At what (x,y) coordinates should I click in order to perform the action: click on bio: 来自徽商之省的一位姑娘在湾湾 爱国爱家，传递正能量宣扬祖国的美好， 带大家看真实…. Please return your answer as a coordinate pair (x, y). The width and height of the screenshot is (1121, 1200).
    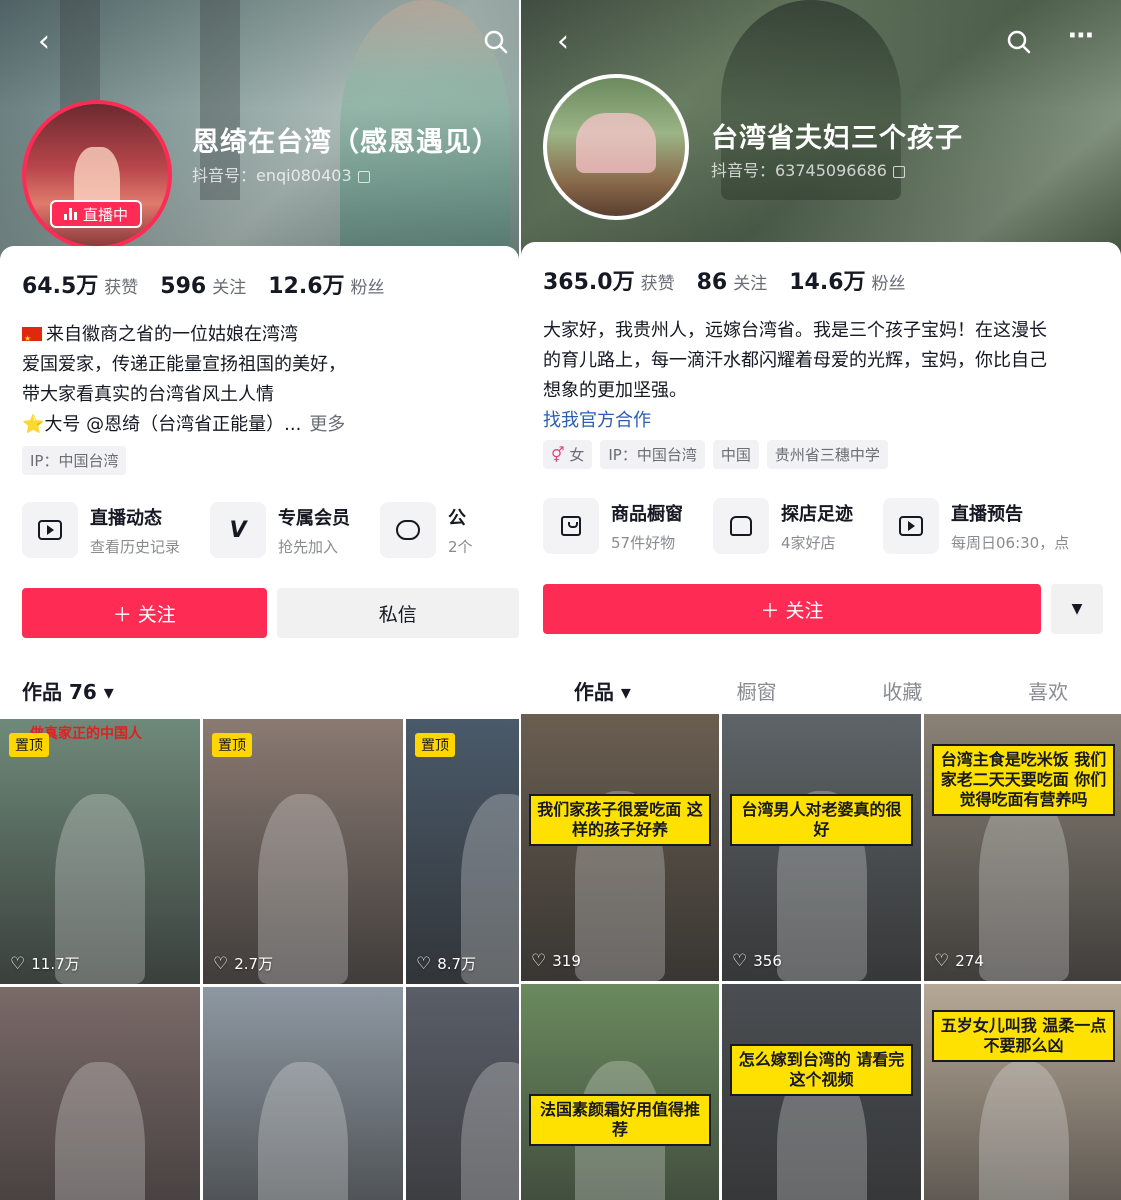
    Looking at the image, I should click on (261, 380).